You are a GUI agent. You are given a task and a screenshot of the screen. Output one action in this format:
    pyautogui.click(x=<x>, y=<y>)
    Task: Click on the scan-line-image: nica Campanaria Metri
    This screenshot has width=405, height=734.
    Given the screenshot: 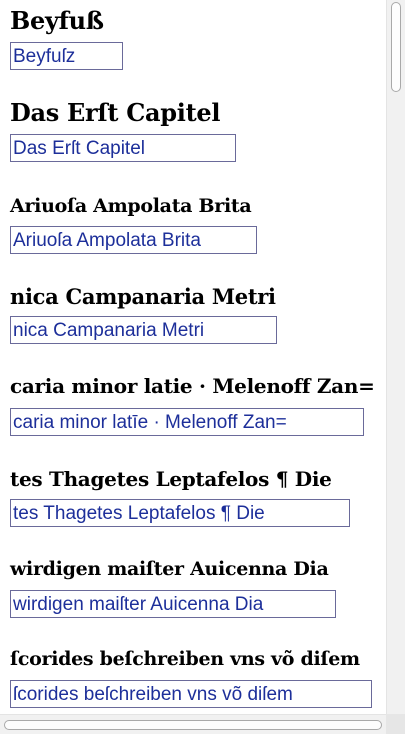 What is the action you would take?
    pyautogui.click(x=143, y=296)
    